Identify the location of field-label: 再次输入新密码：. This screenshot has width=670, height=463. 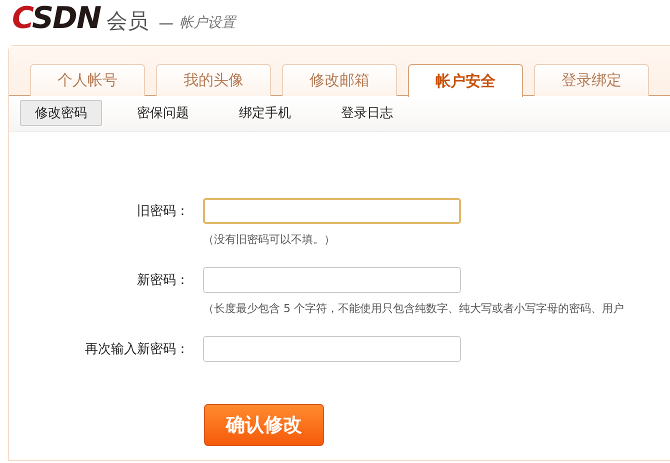
(137, 349).